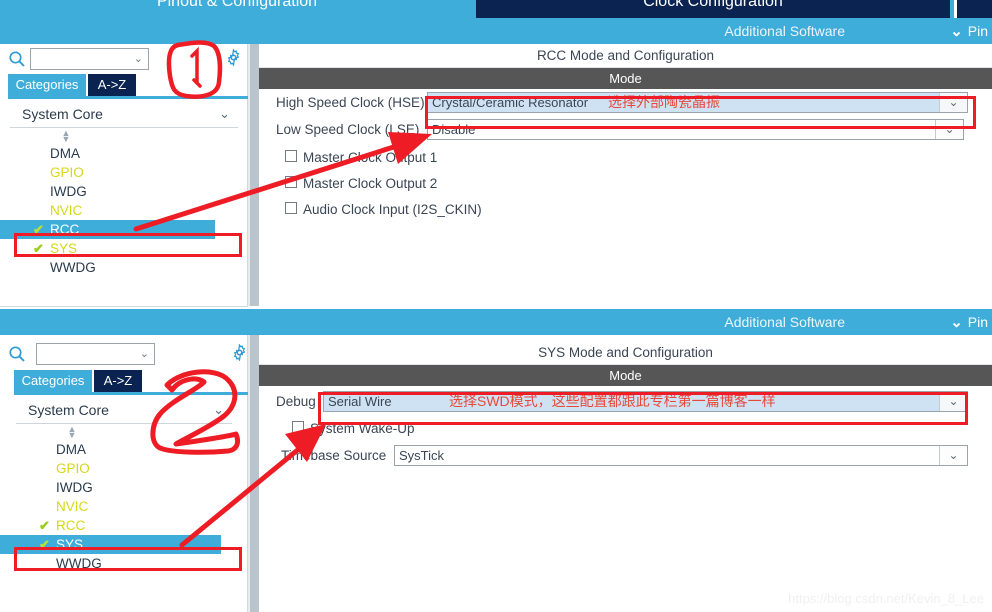 The height and width of the screenshot is (612, 992). What do you see at coordinates (625, 78) in the screenshot?
I see `panel1-mode-header: Mode` at bounding box center [625, 78].